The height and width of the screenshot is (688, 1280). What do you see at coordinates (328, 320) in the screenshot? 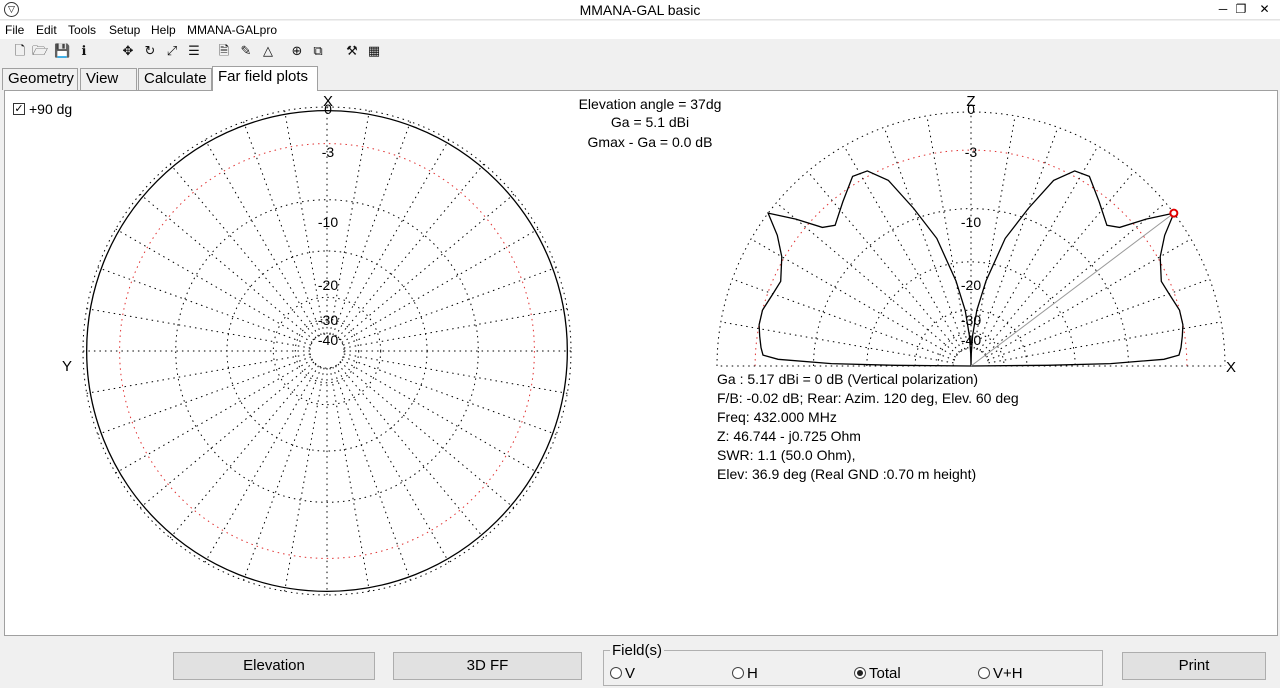
I see `azimuth-ring-label: -30` at bounding box center [328, 320].